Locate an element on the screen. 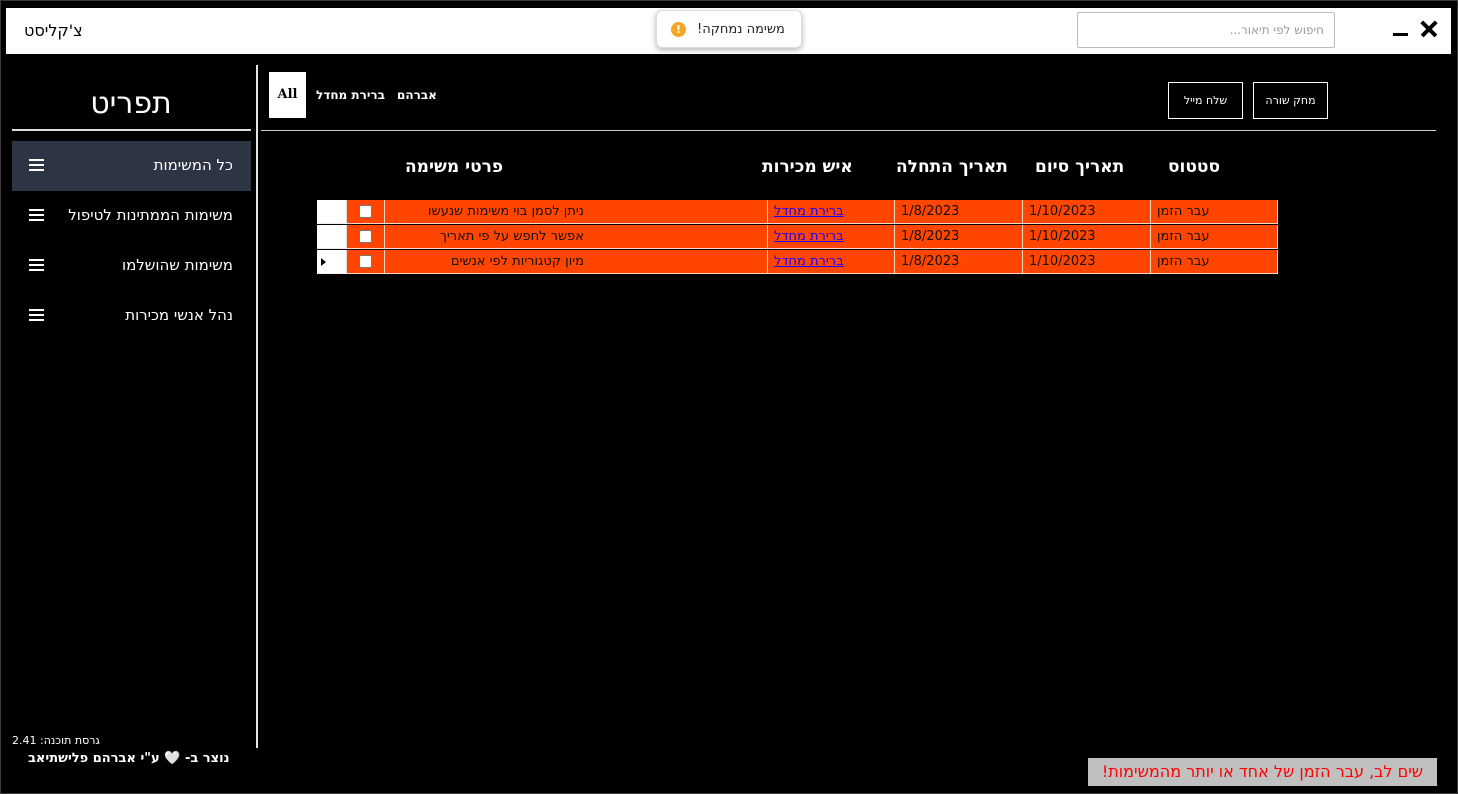 This screenshot has height=794, width=1458. version-label: גרסת תוכנה: 2.41 is located at coordinates (56, 740).